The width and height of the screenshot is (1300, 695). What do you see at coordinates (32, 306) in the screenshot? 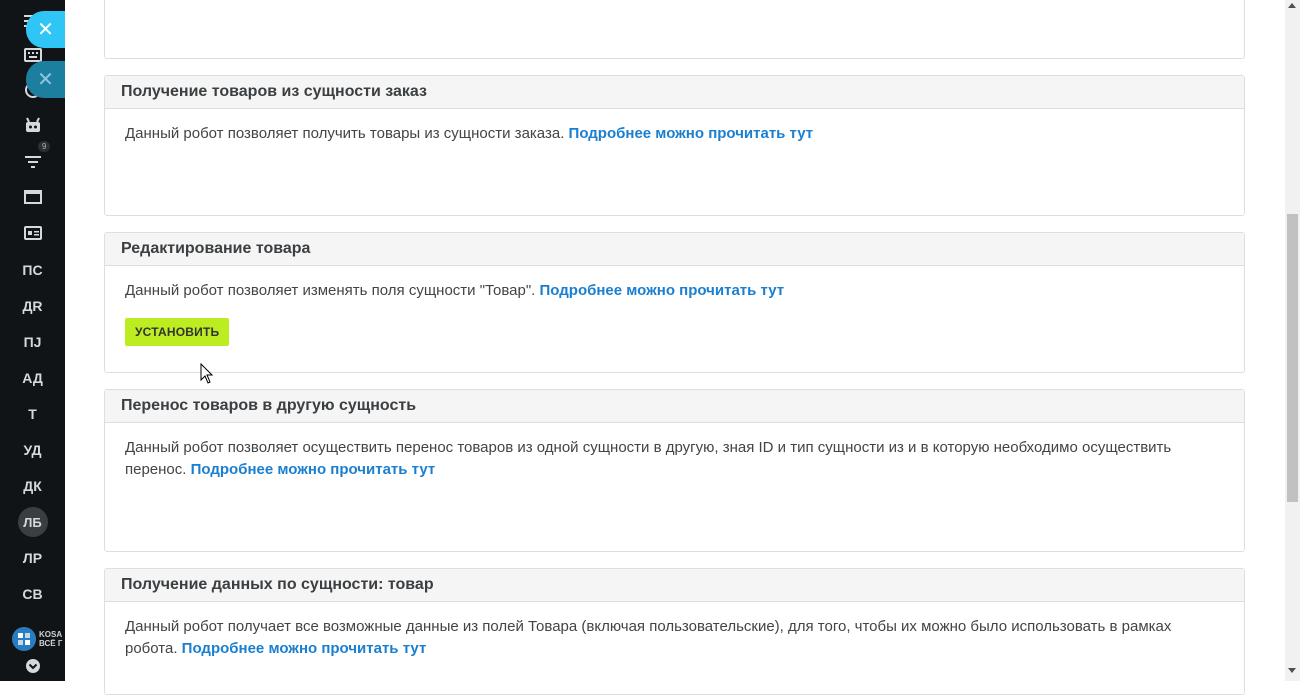
I see `sidebar-item-dr: ДR` at bounding box center [32, 306].